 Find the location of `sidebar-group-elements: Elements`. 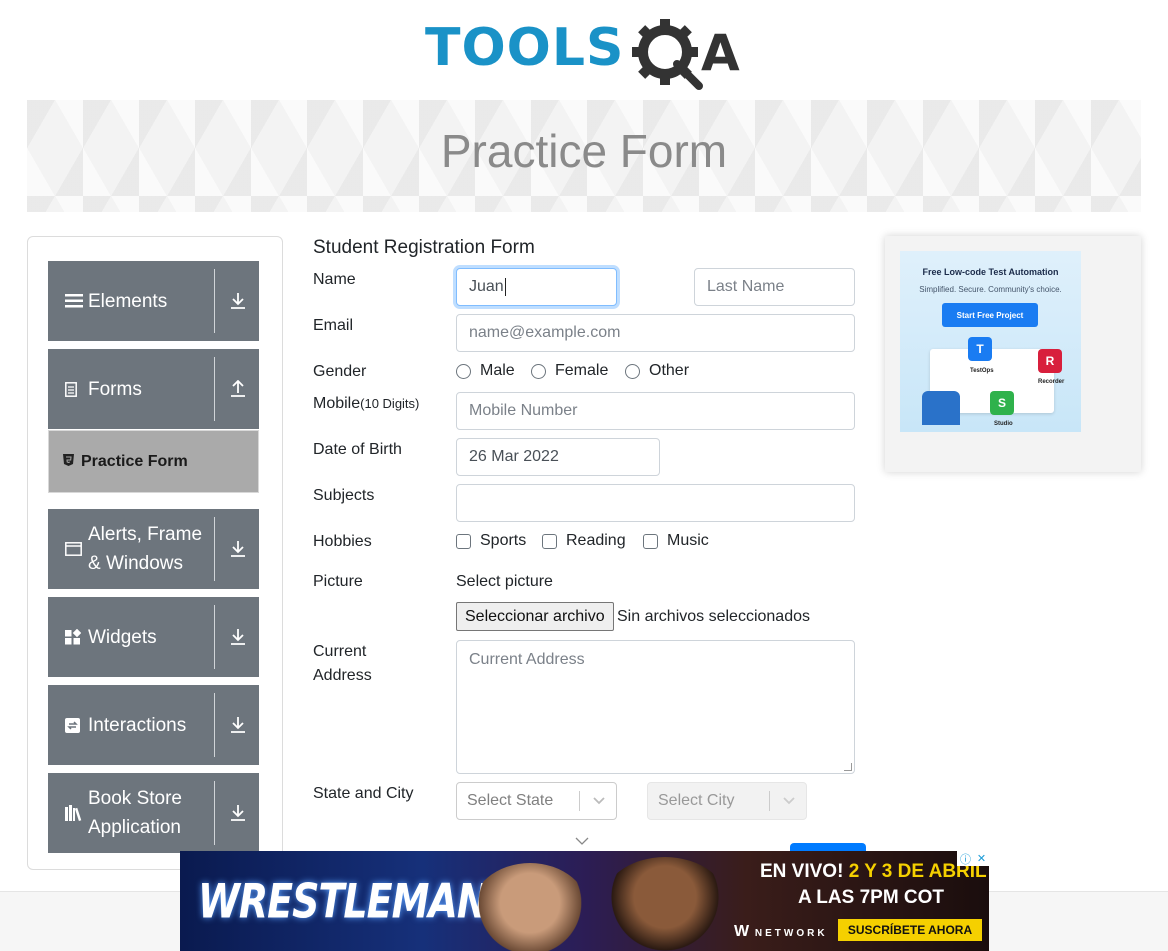

sidebar-group-elements: Elements is located at coordinates (153, 301).